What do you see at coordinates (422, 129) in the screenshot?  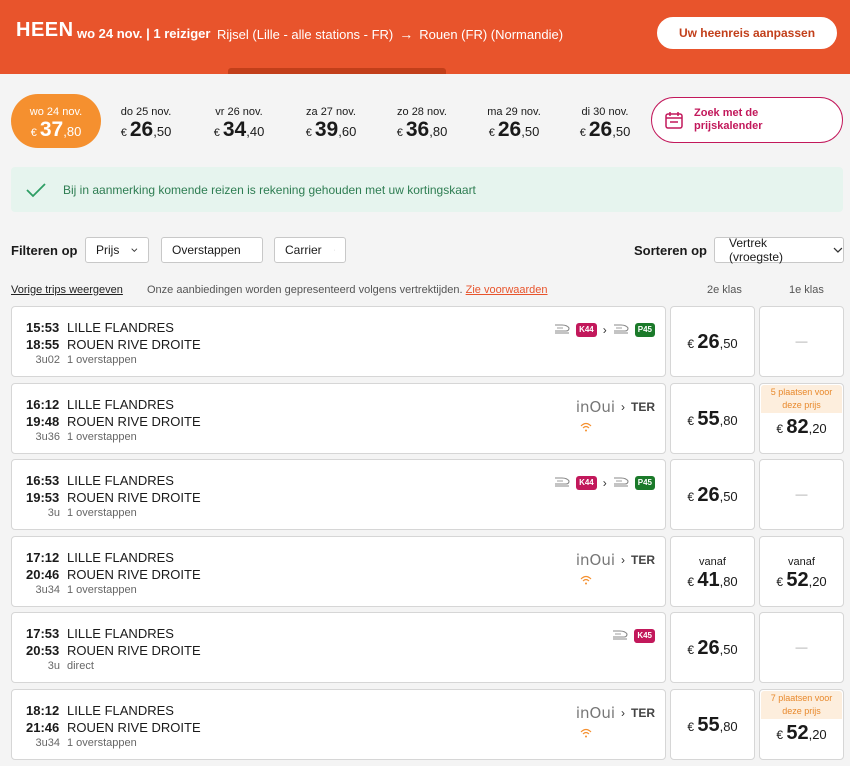 I see `date-price: € 36,80` at bounding box center [422, 129].